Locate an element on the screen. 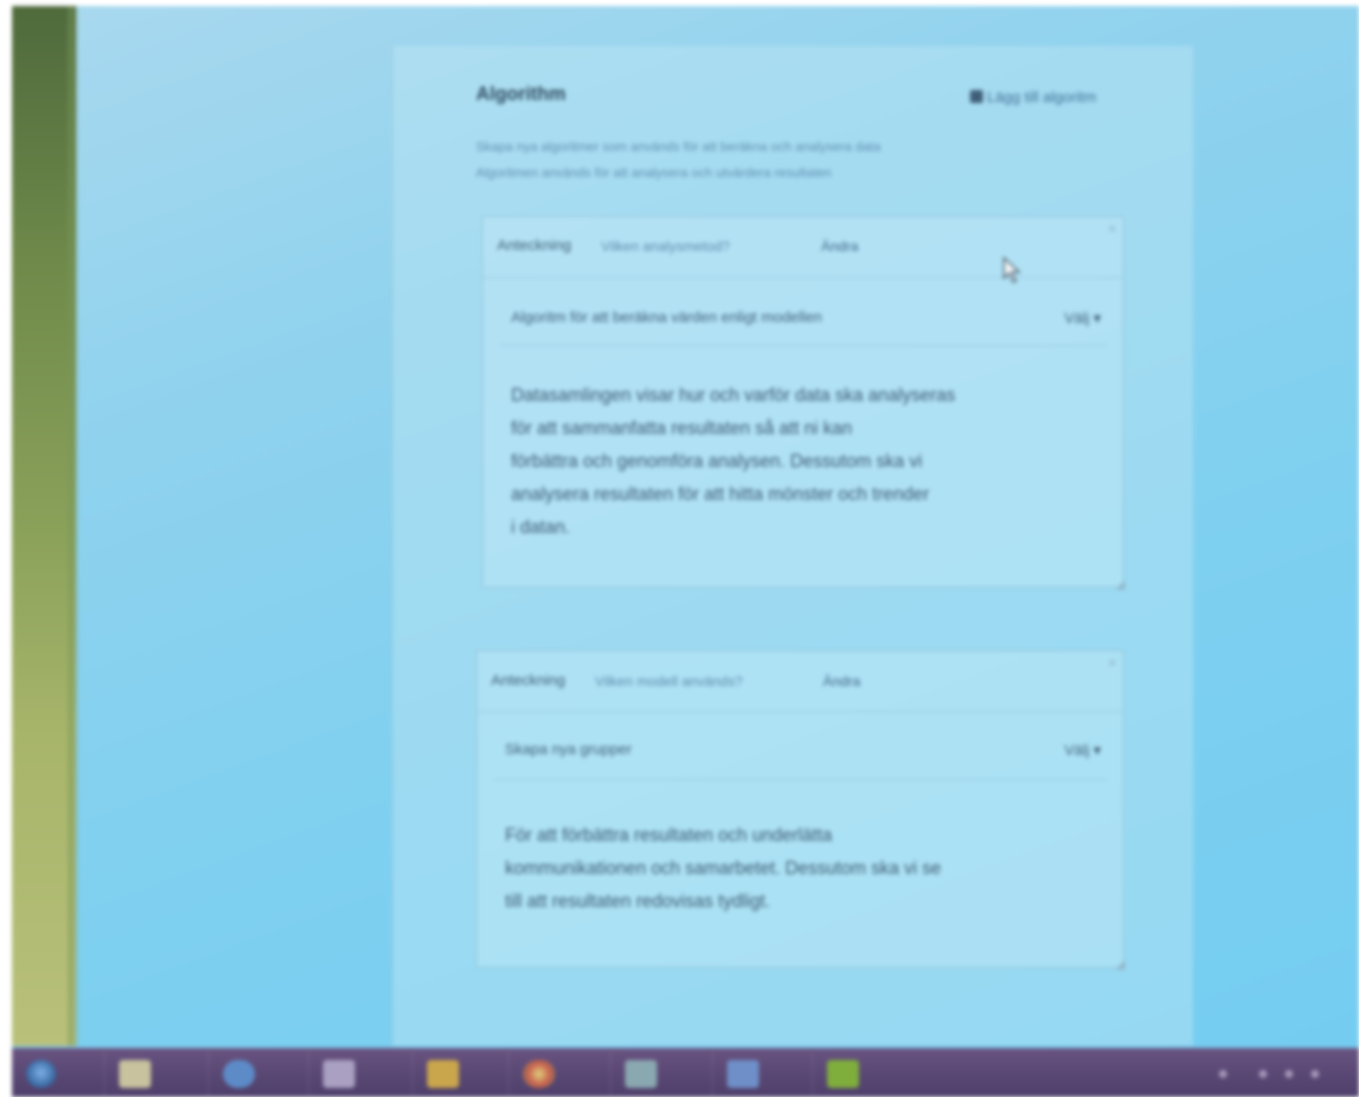  lock-icon is located at coordinates (976, 96).